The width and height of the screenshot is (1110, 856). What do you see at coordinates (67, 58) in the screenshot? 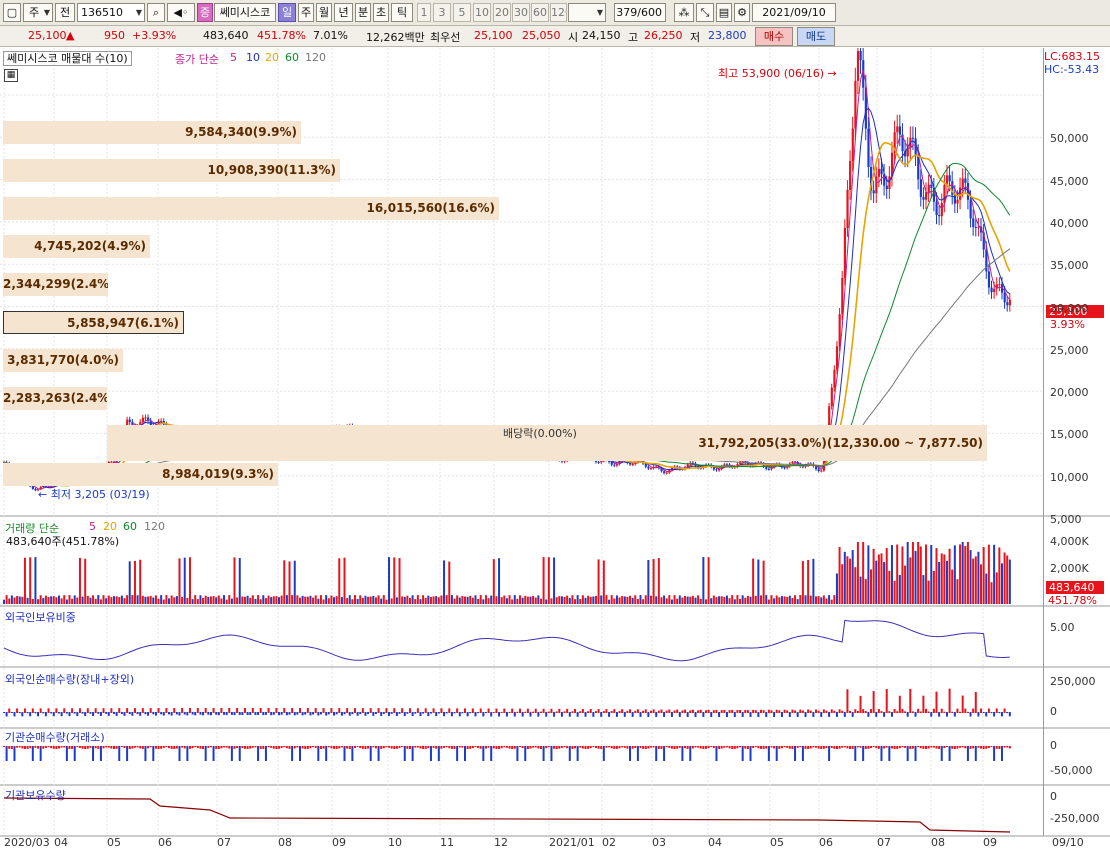
I see `price-panel-title: 쎄미시스코 매물대 수(10)` at bounding box center [67, 58].